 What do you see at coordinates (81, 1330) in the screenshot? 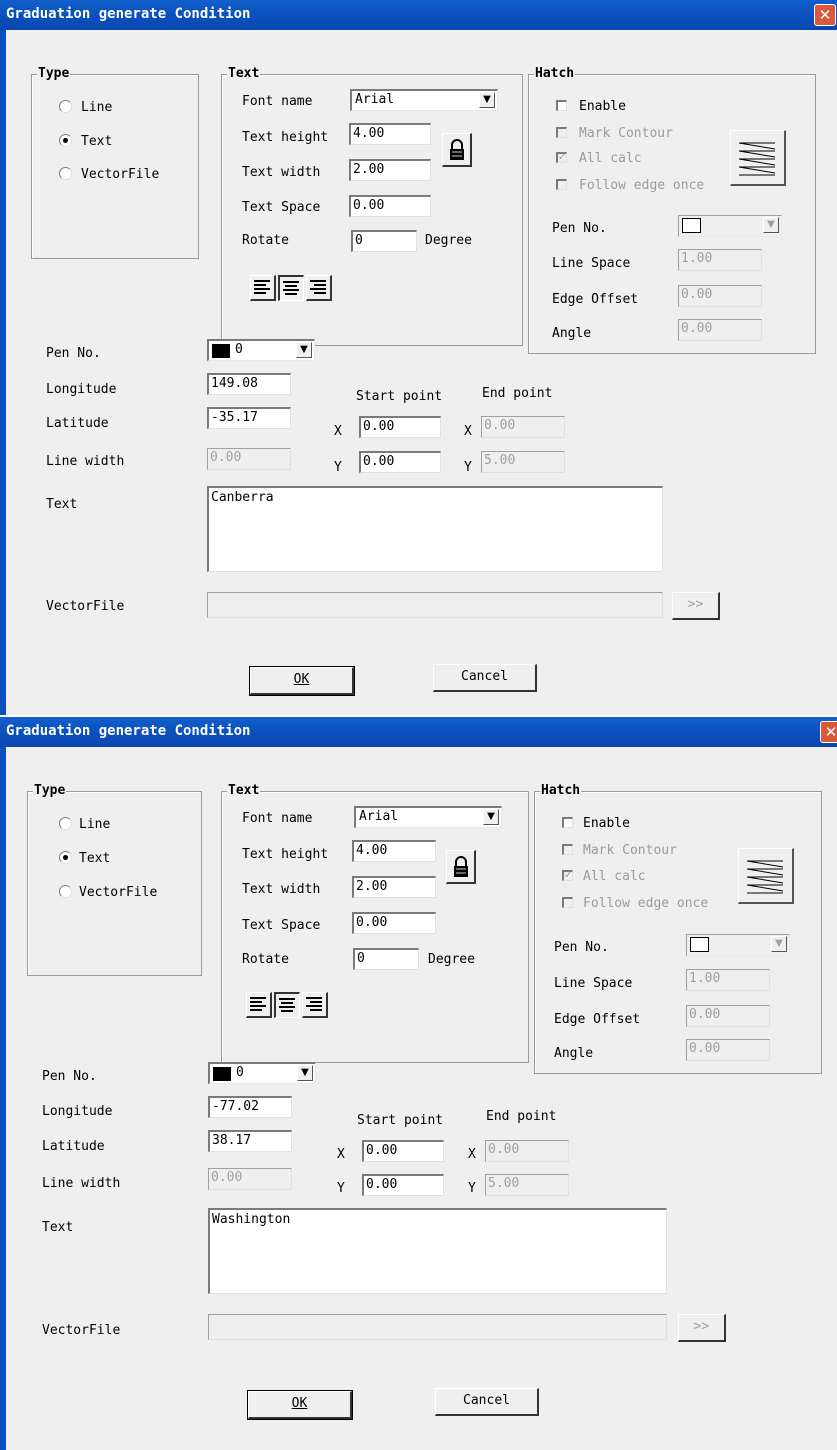
I see `vectorfile-label: VectorFile` at bounding box center [81, 1330].